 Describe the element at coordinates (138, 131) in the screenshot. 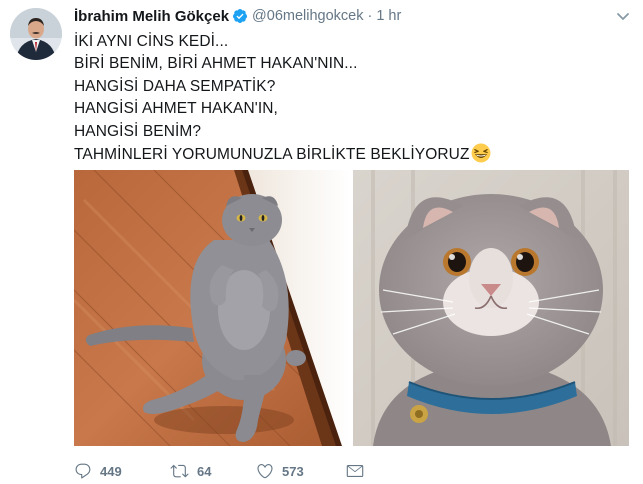

I see `tweet-text-line: HANGİSİ BENİM?` at that location.